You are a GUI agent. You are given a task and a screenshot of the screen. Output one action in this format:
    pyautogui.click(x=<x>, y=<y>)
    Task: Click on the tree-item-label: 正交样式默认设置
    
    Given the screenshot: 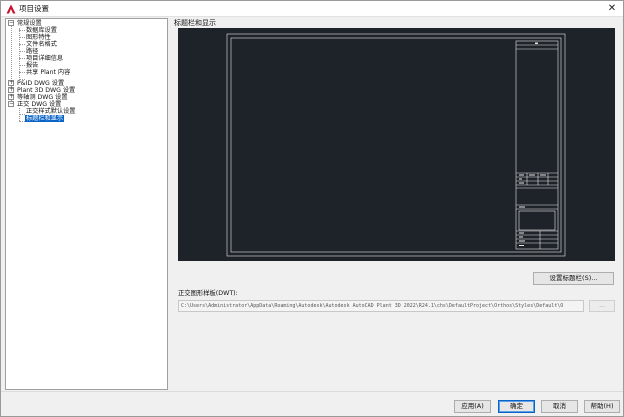 What is the action you would take?
    pyautogui.click(x=51, y=111)
    